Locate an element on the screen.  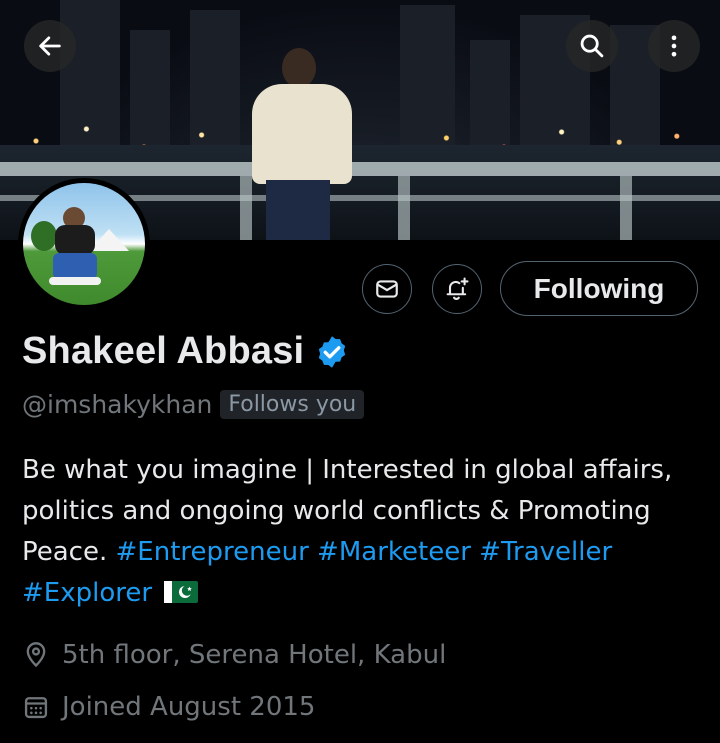
bell-plus-icon is located at coordinates (457, 288).